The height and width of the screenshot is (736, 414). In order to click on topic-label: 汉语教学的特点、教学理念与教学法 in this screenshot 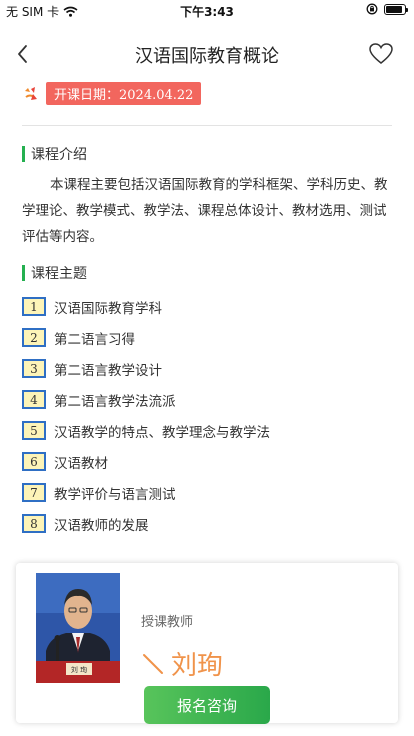, I will do `click(162, 432)`.